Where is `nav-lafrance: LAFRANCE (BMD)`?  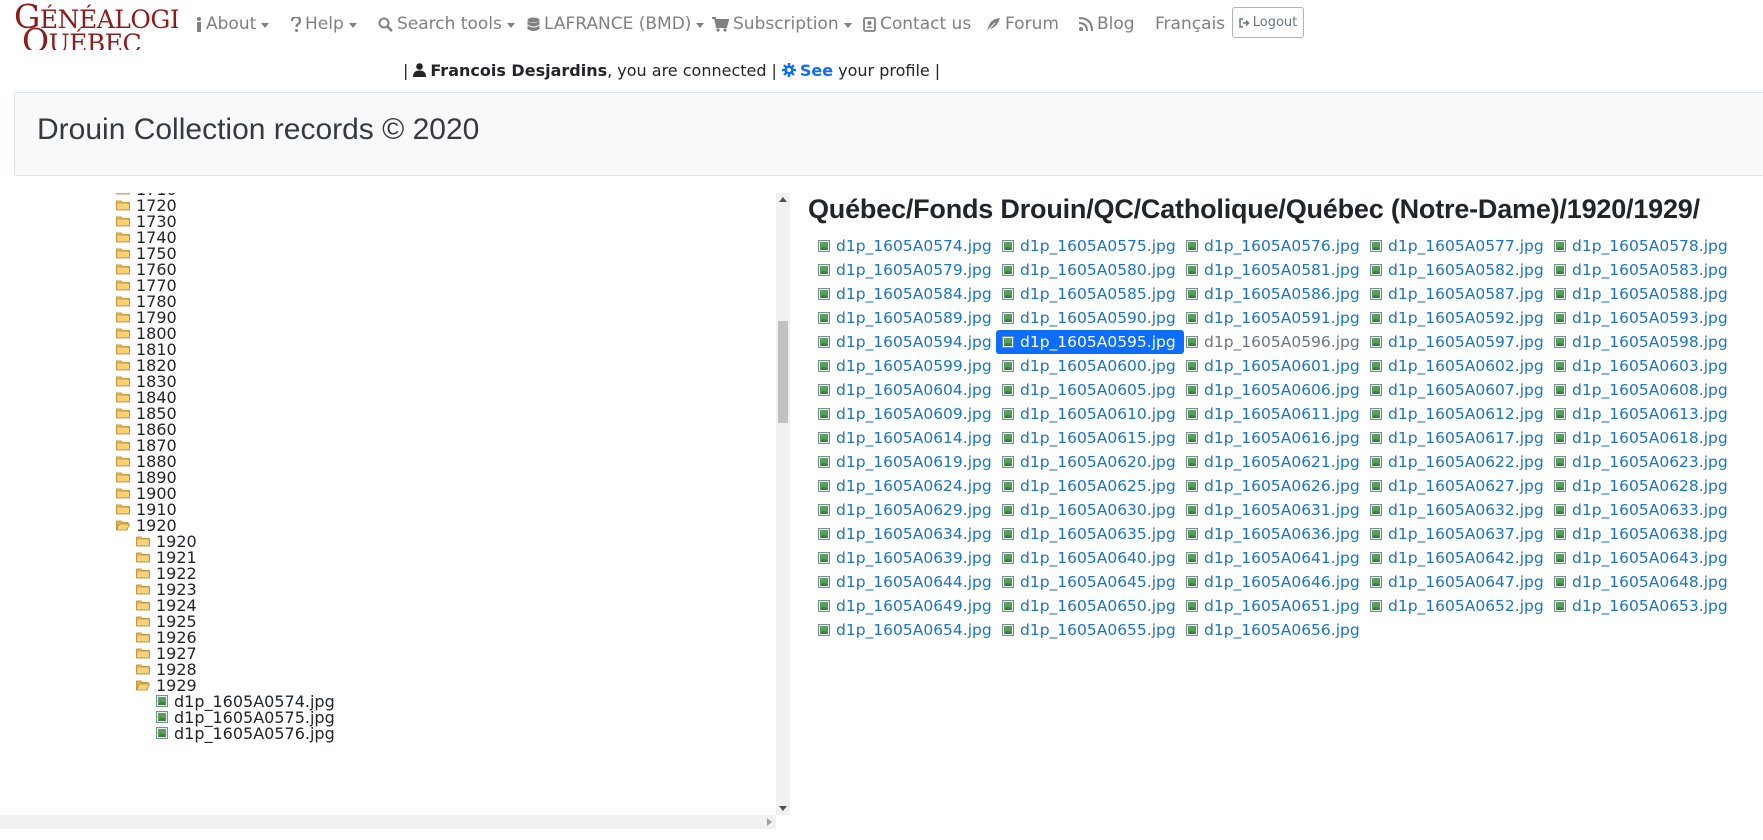 nav-lafrance: LAFRANCE (BMD) is located at coordinates (616, 24).